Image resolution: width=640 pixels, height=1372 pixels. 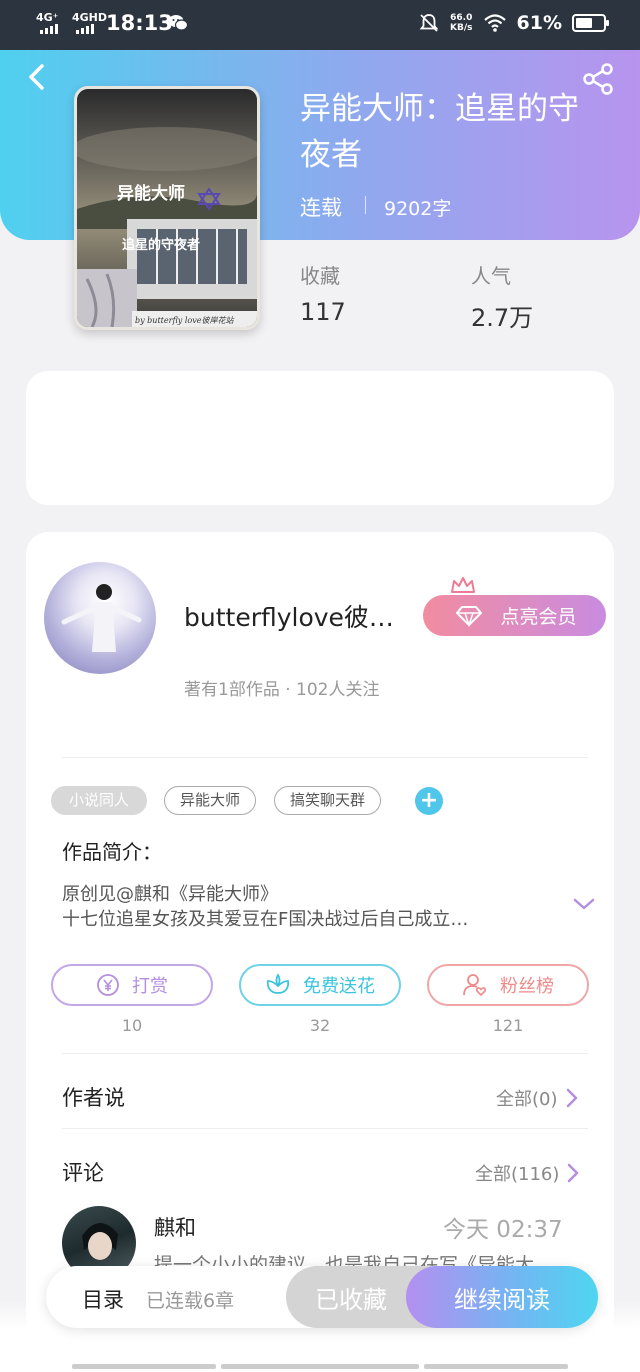 I want to click on back-arrow-icon, so click(x=37, y=77).